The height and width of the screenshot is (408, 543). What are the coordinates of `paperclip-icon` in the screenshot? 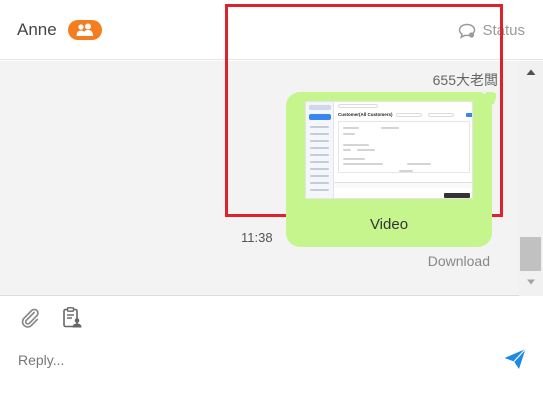 It's located at (30, 318).